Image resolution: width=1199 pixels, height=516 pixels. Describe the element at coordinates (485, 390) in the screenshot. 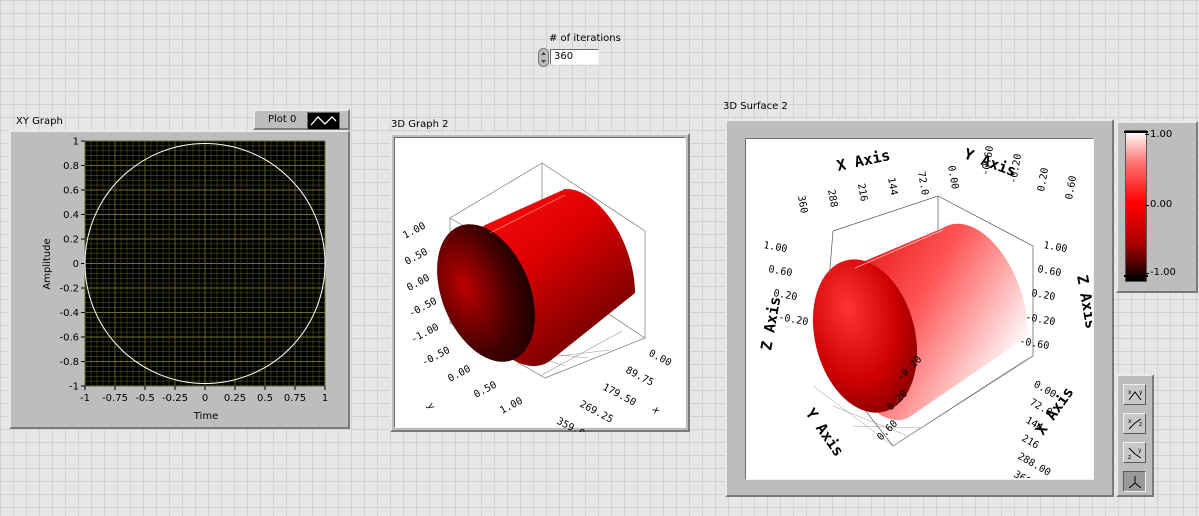

I see `graph3d-y-tick-label: 0.50` at that location.